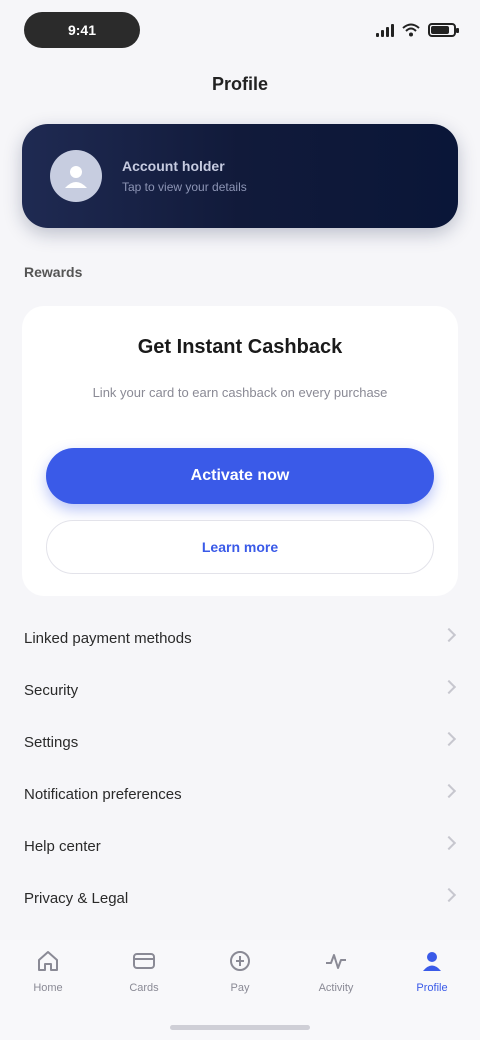  I want to click on menu-item-help: Help center, so click(240, 846).